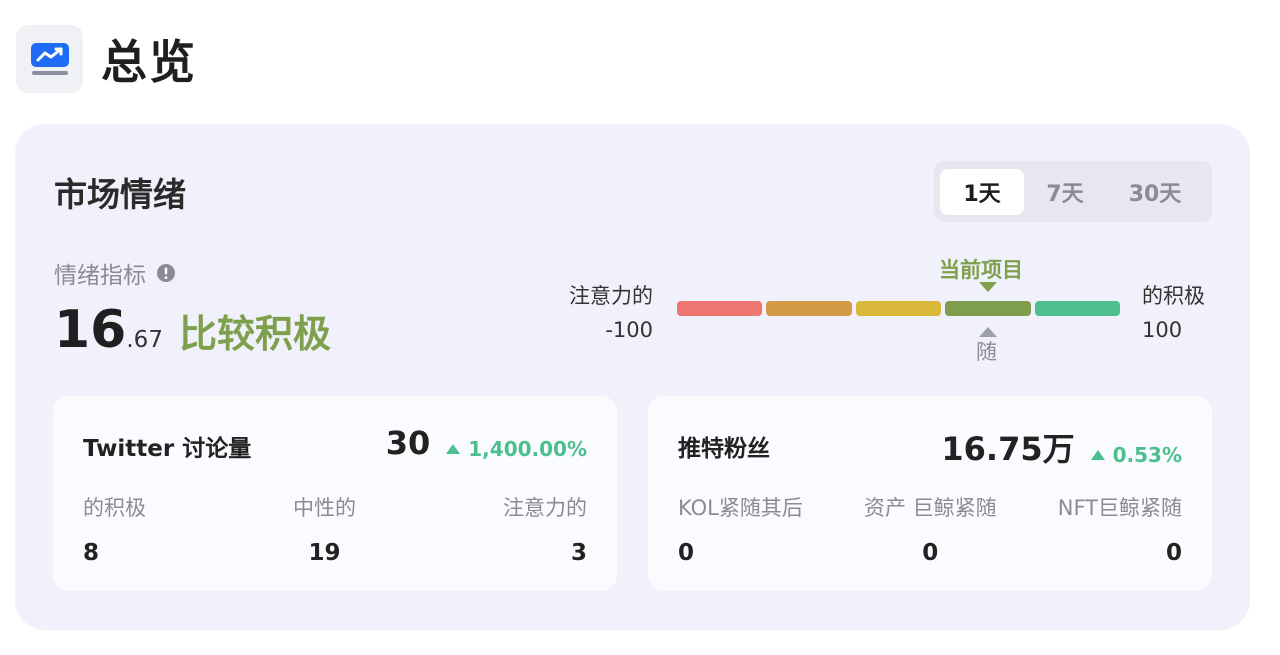 The height and width of the screenshot is (655, 1280). What do you see at coordinates (740, 529) in the screenshot?
I see `stat-kol-following: KOL紧随其后 0` at bounding box center [740, 529].